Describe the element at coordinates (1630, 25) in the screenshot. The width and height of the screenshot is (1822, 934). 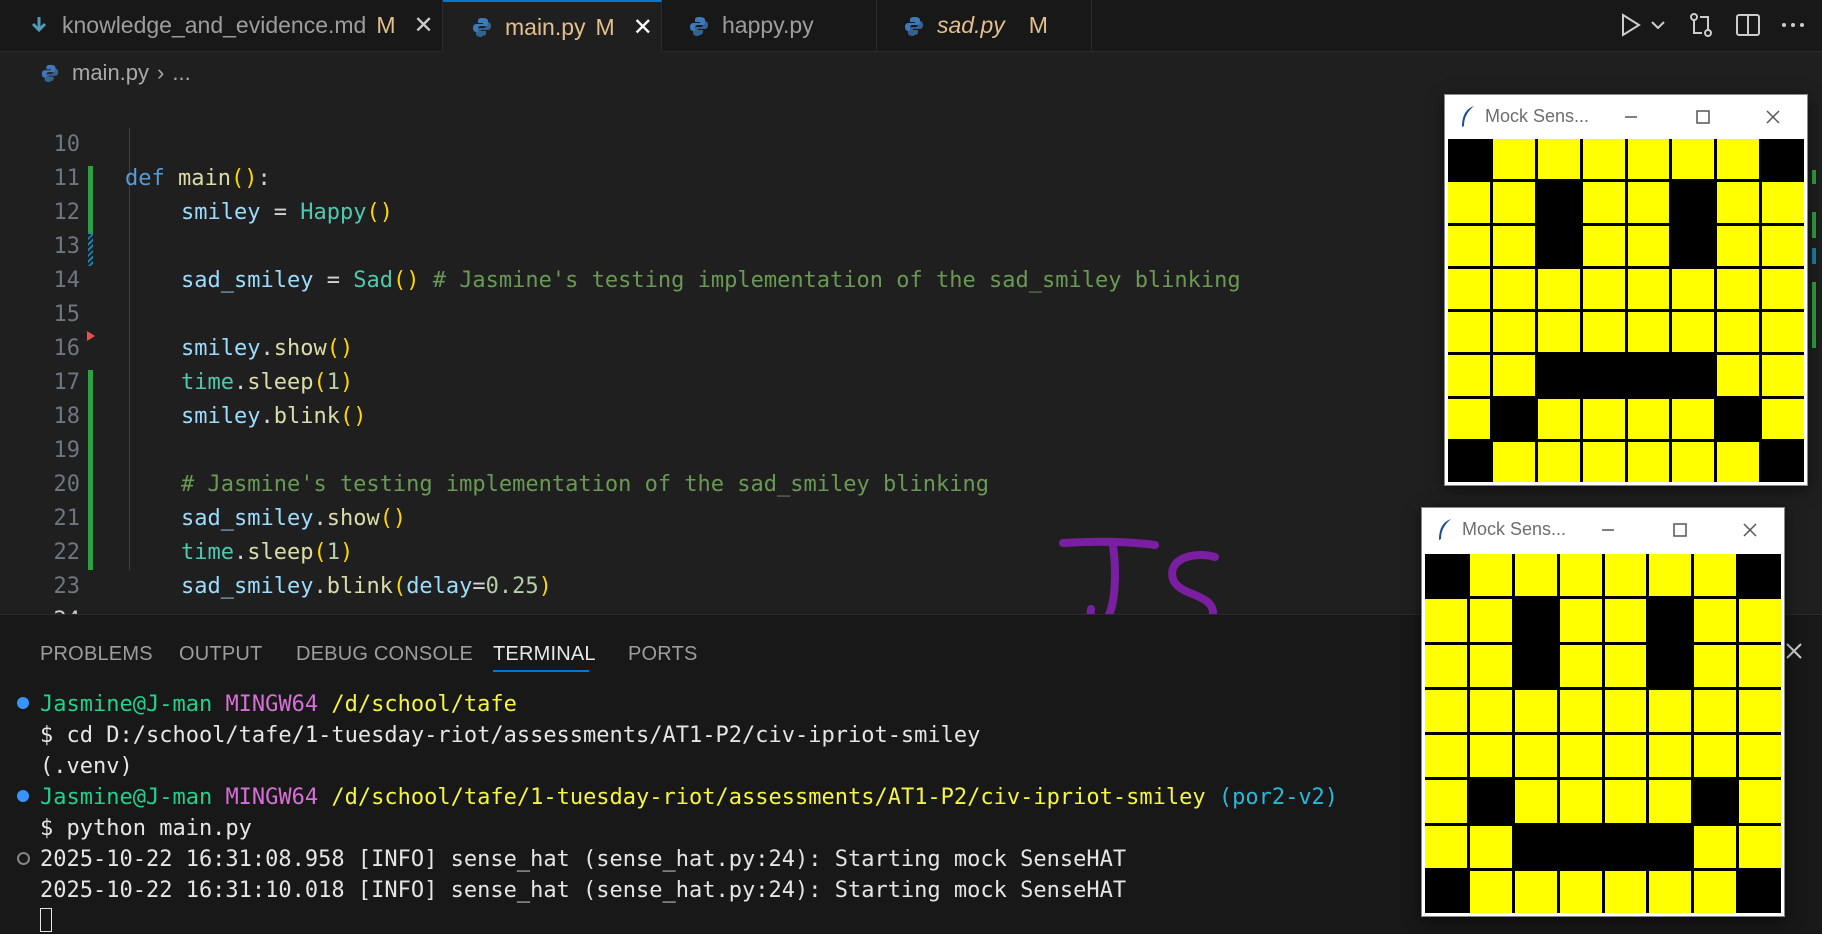
I see `run-icon` at that location.